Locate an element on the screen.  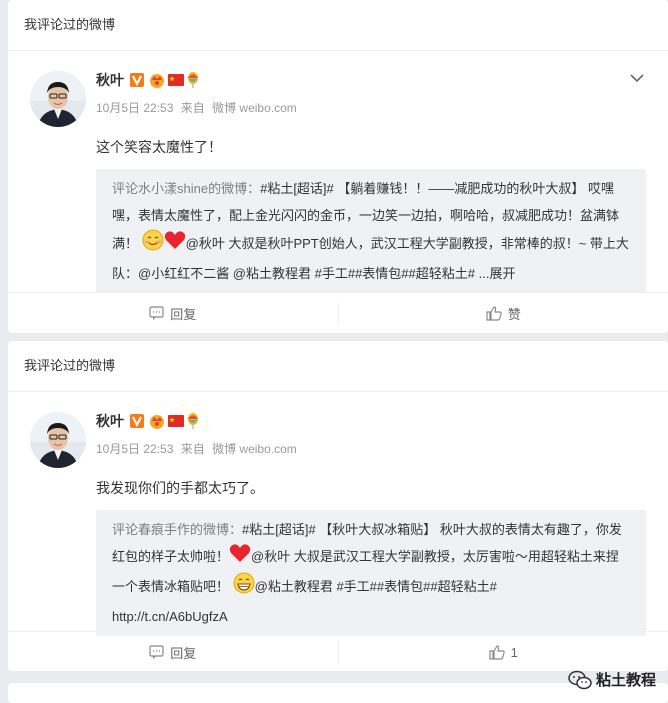
quoted-text-tags: @粘土教程君 #手工##表情包##超轻粘土# is located at coordinates (376, 586).